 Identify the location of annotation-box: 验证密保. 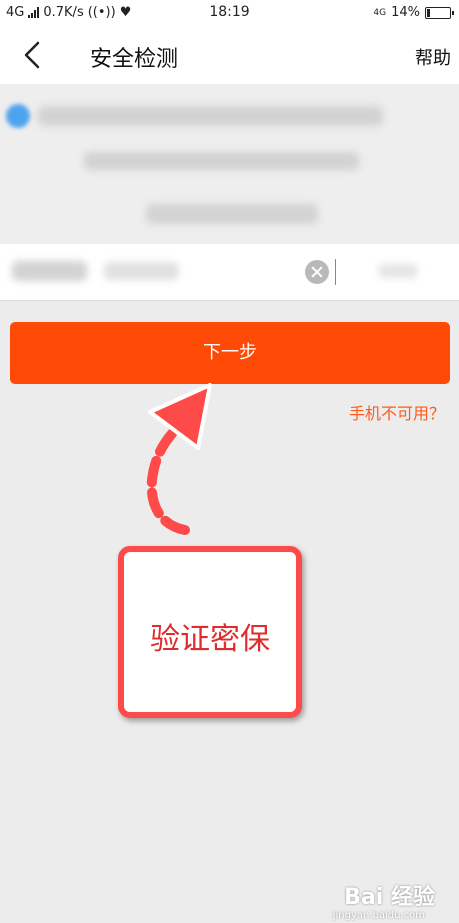
(210, 632).